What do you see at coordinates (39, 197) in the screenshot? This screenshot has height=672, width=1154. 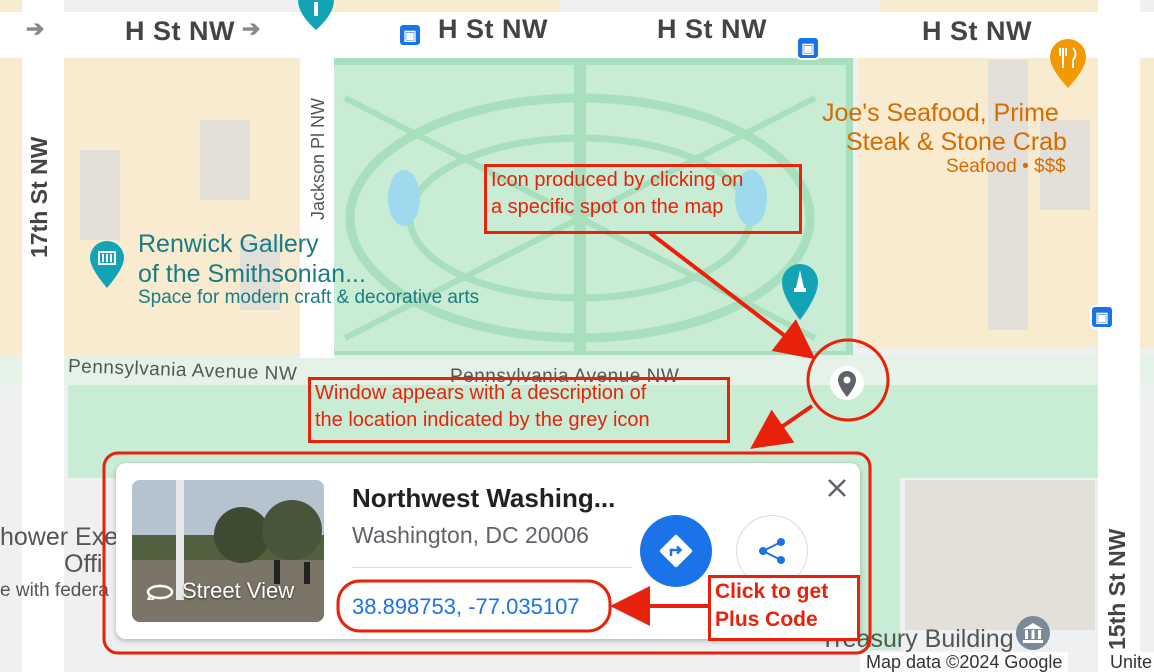 I see `17th-street-label: 17th St NW` at bounding box center [39, 197].